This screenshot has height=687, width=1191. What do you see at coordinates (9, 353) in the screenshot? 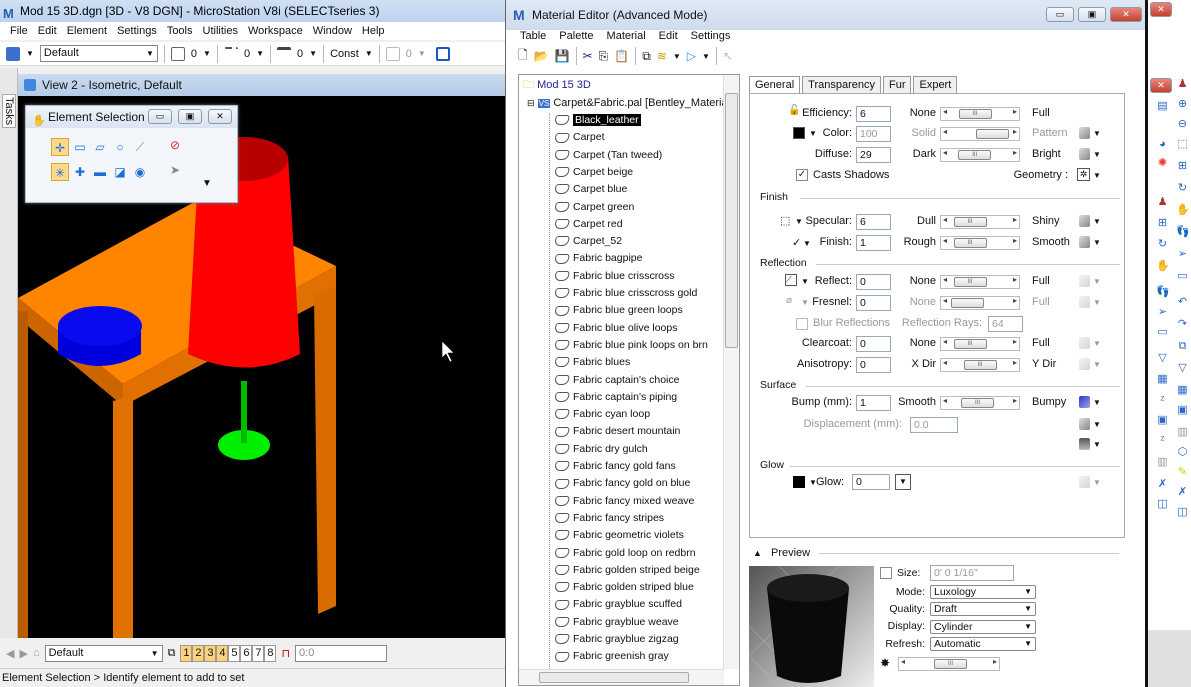
I see `tasks-panel: Tasks` at bounding box center [9, 353].